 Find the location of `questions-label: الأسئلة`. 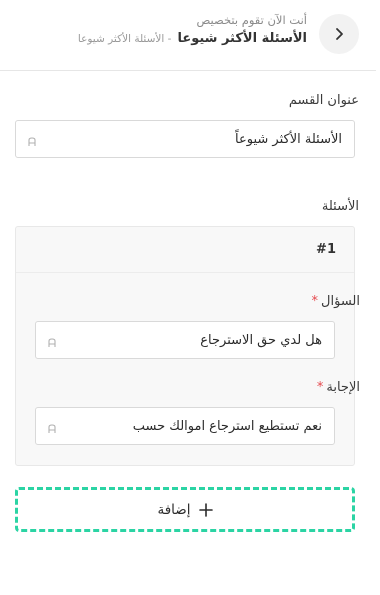

questions-label: الأسئلة is located at coordinates (340, 206).